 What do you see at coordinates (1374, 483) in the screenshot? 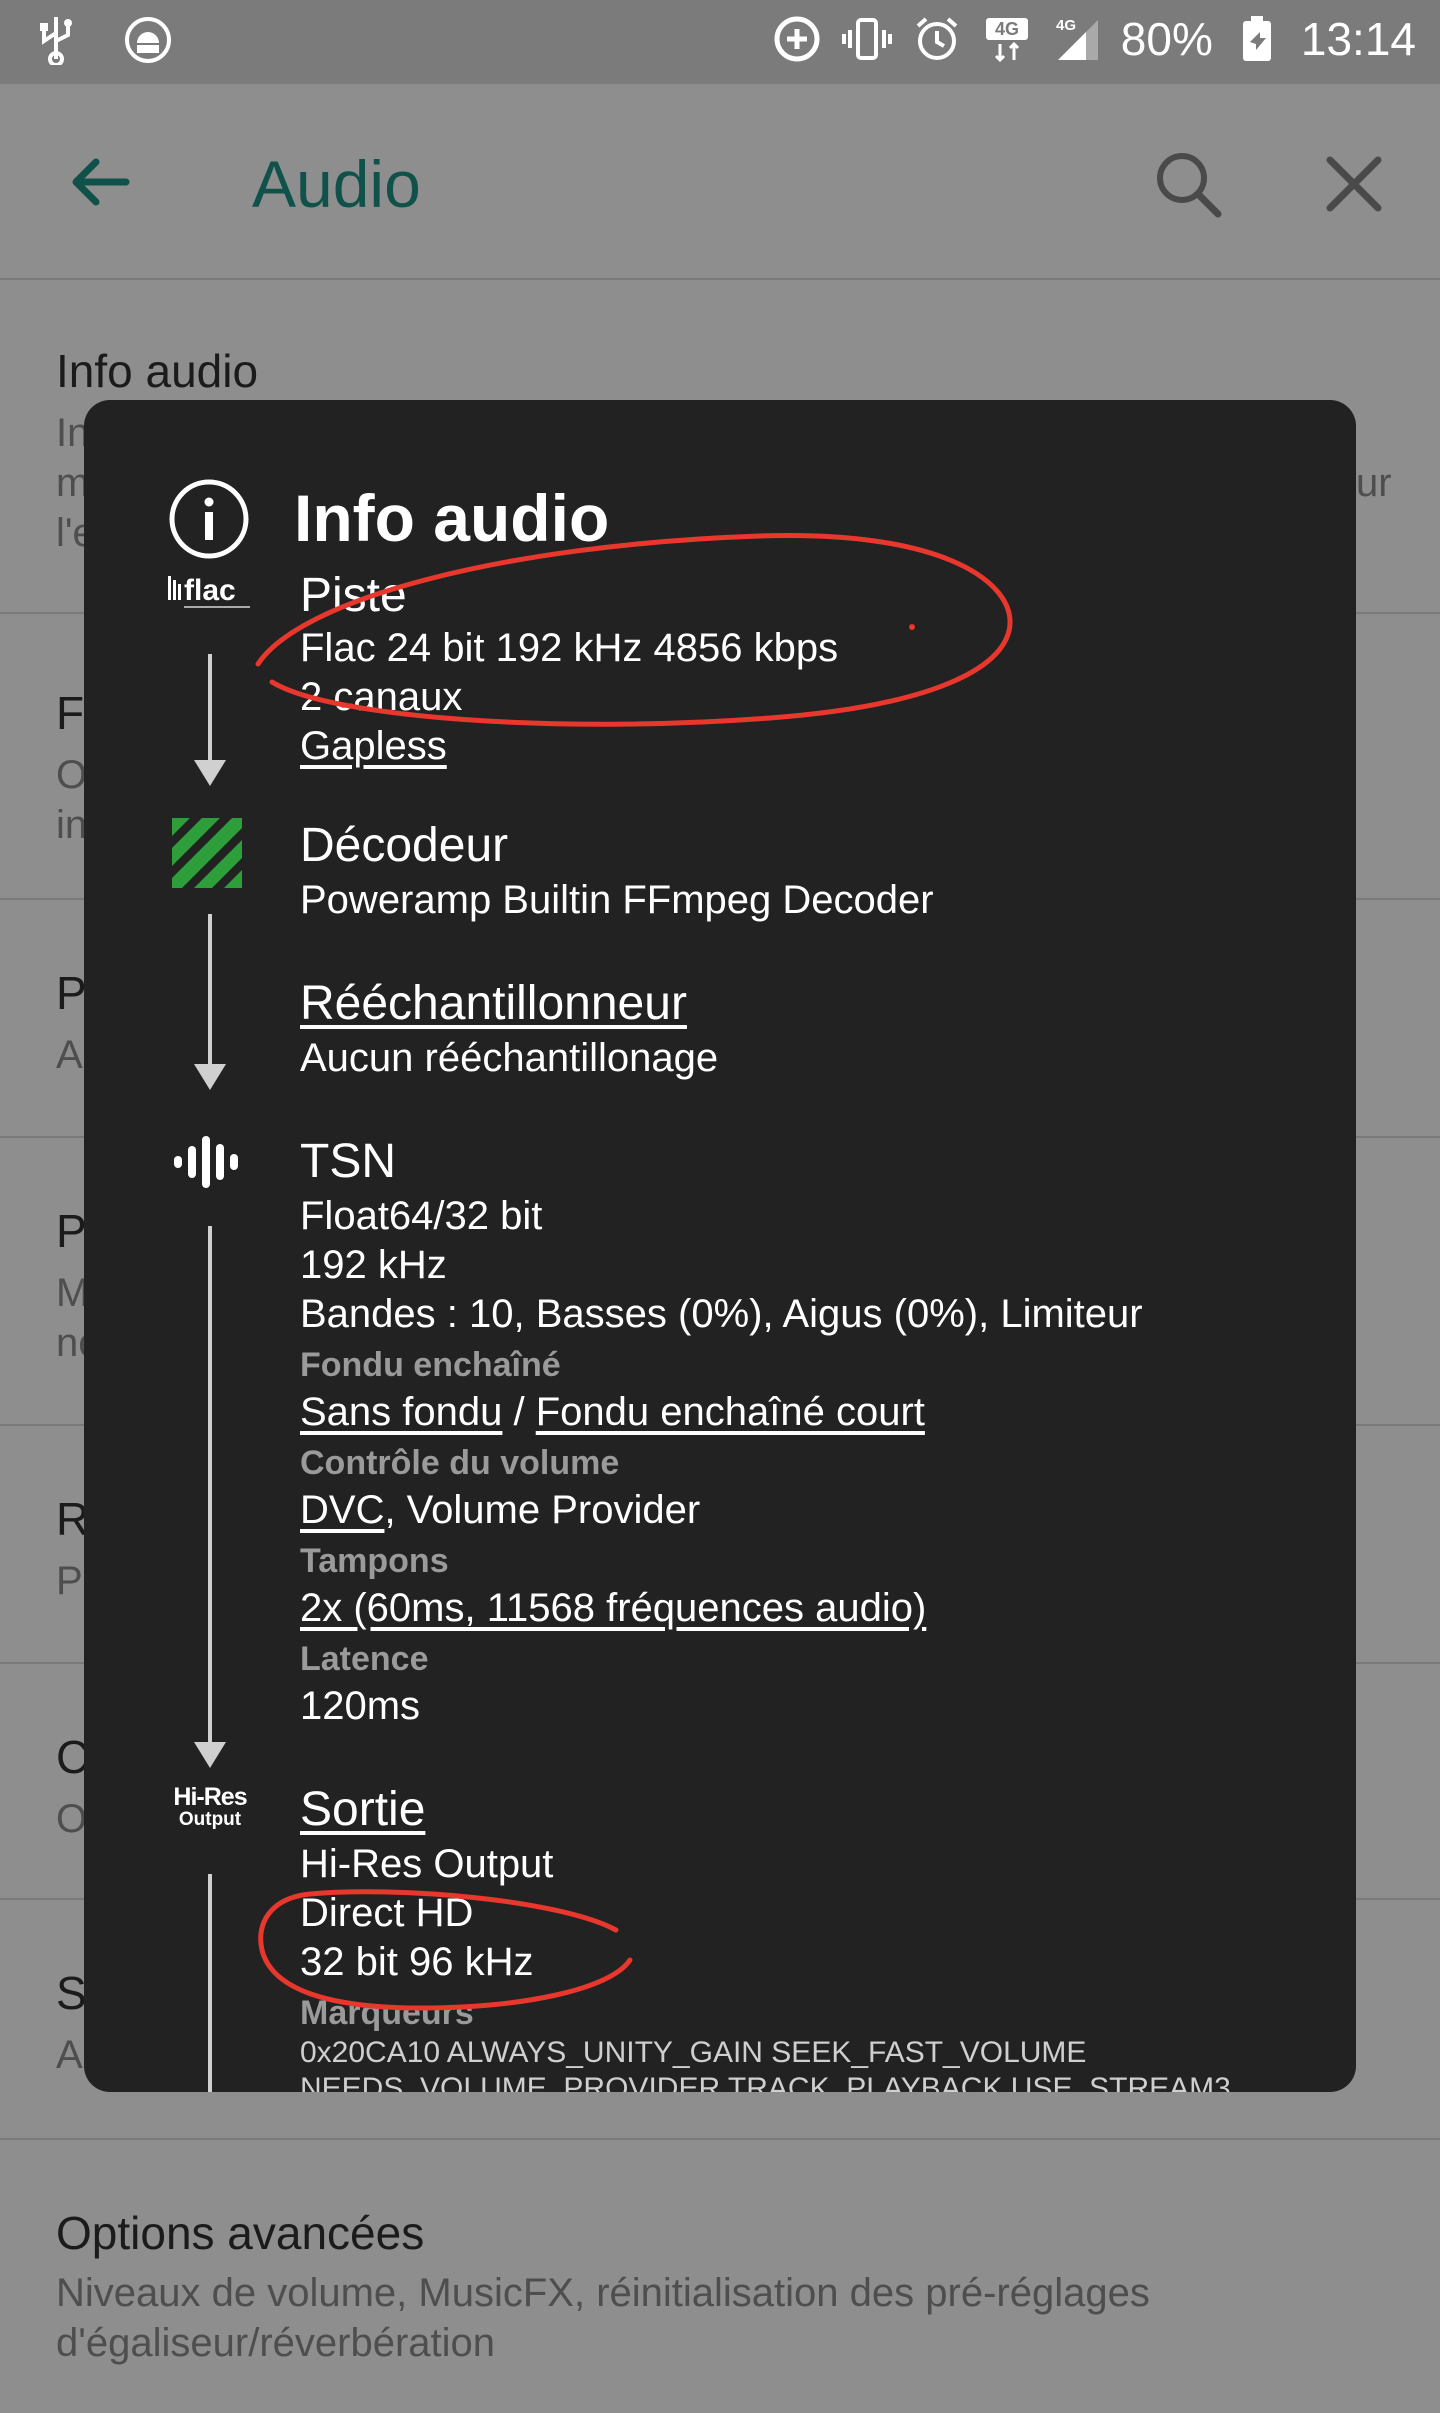
I see `settings-item-subtitle: ur` at bounding box center [1374, 483].